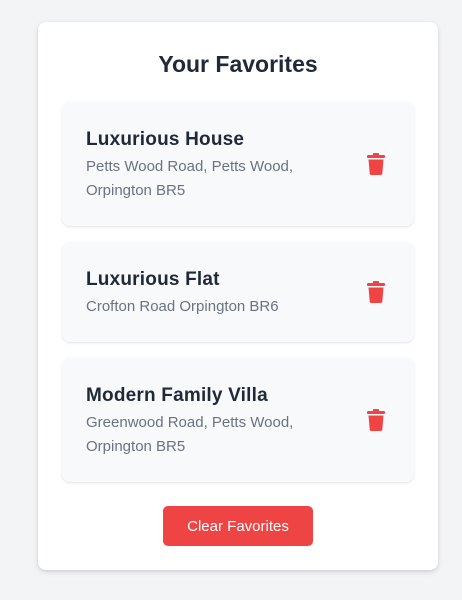  I want to click on favorite-address: Crofton Road Orpington BR6, so click(182, 306).